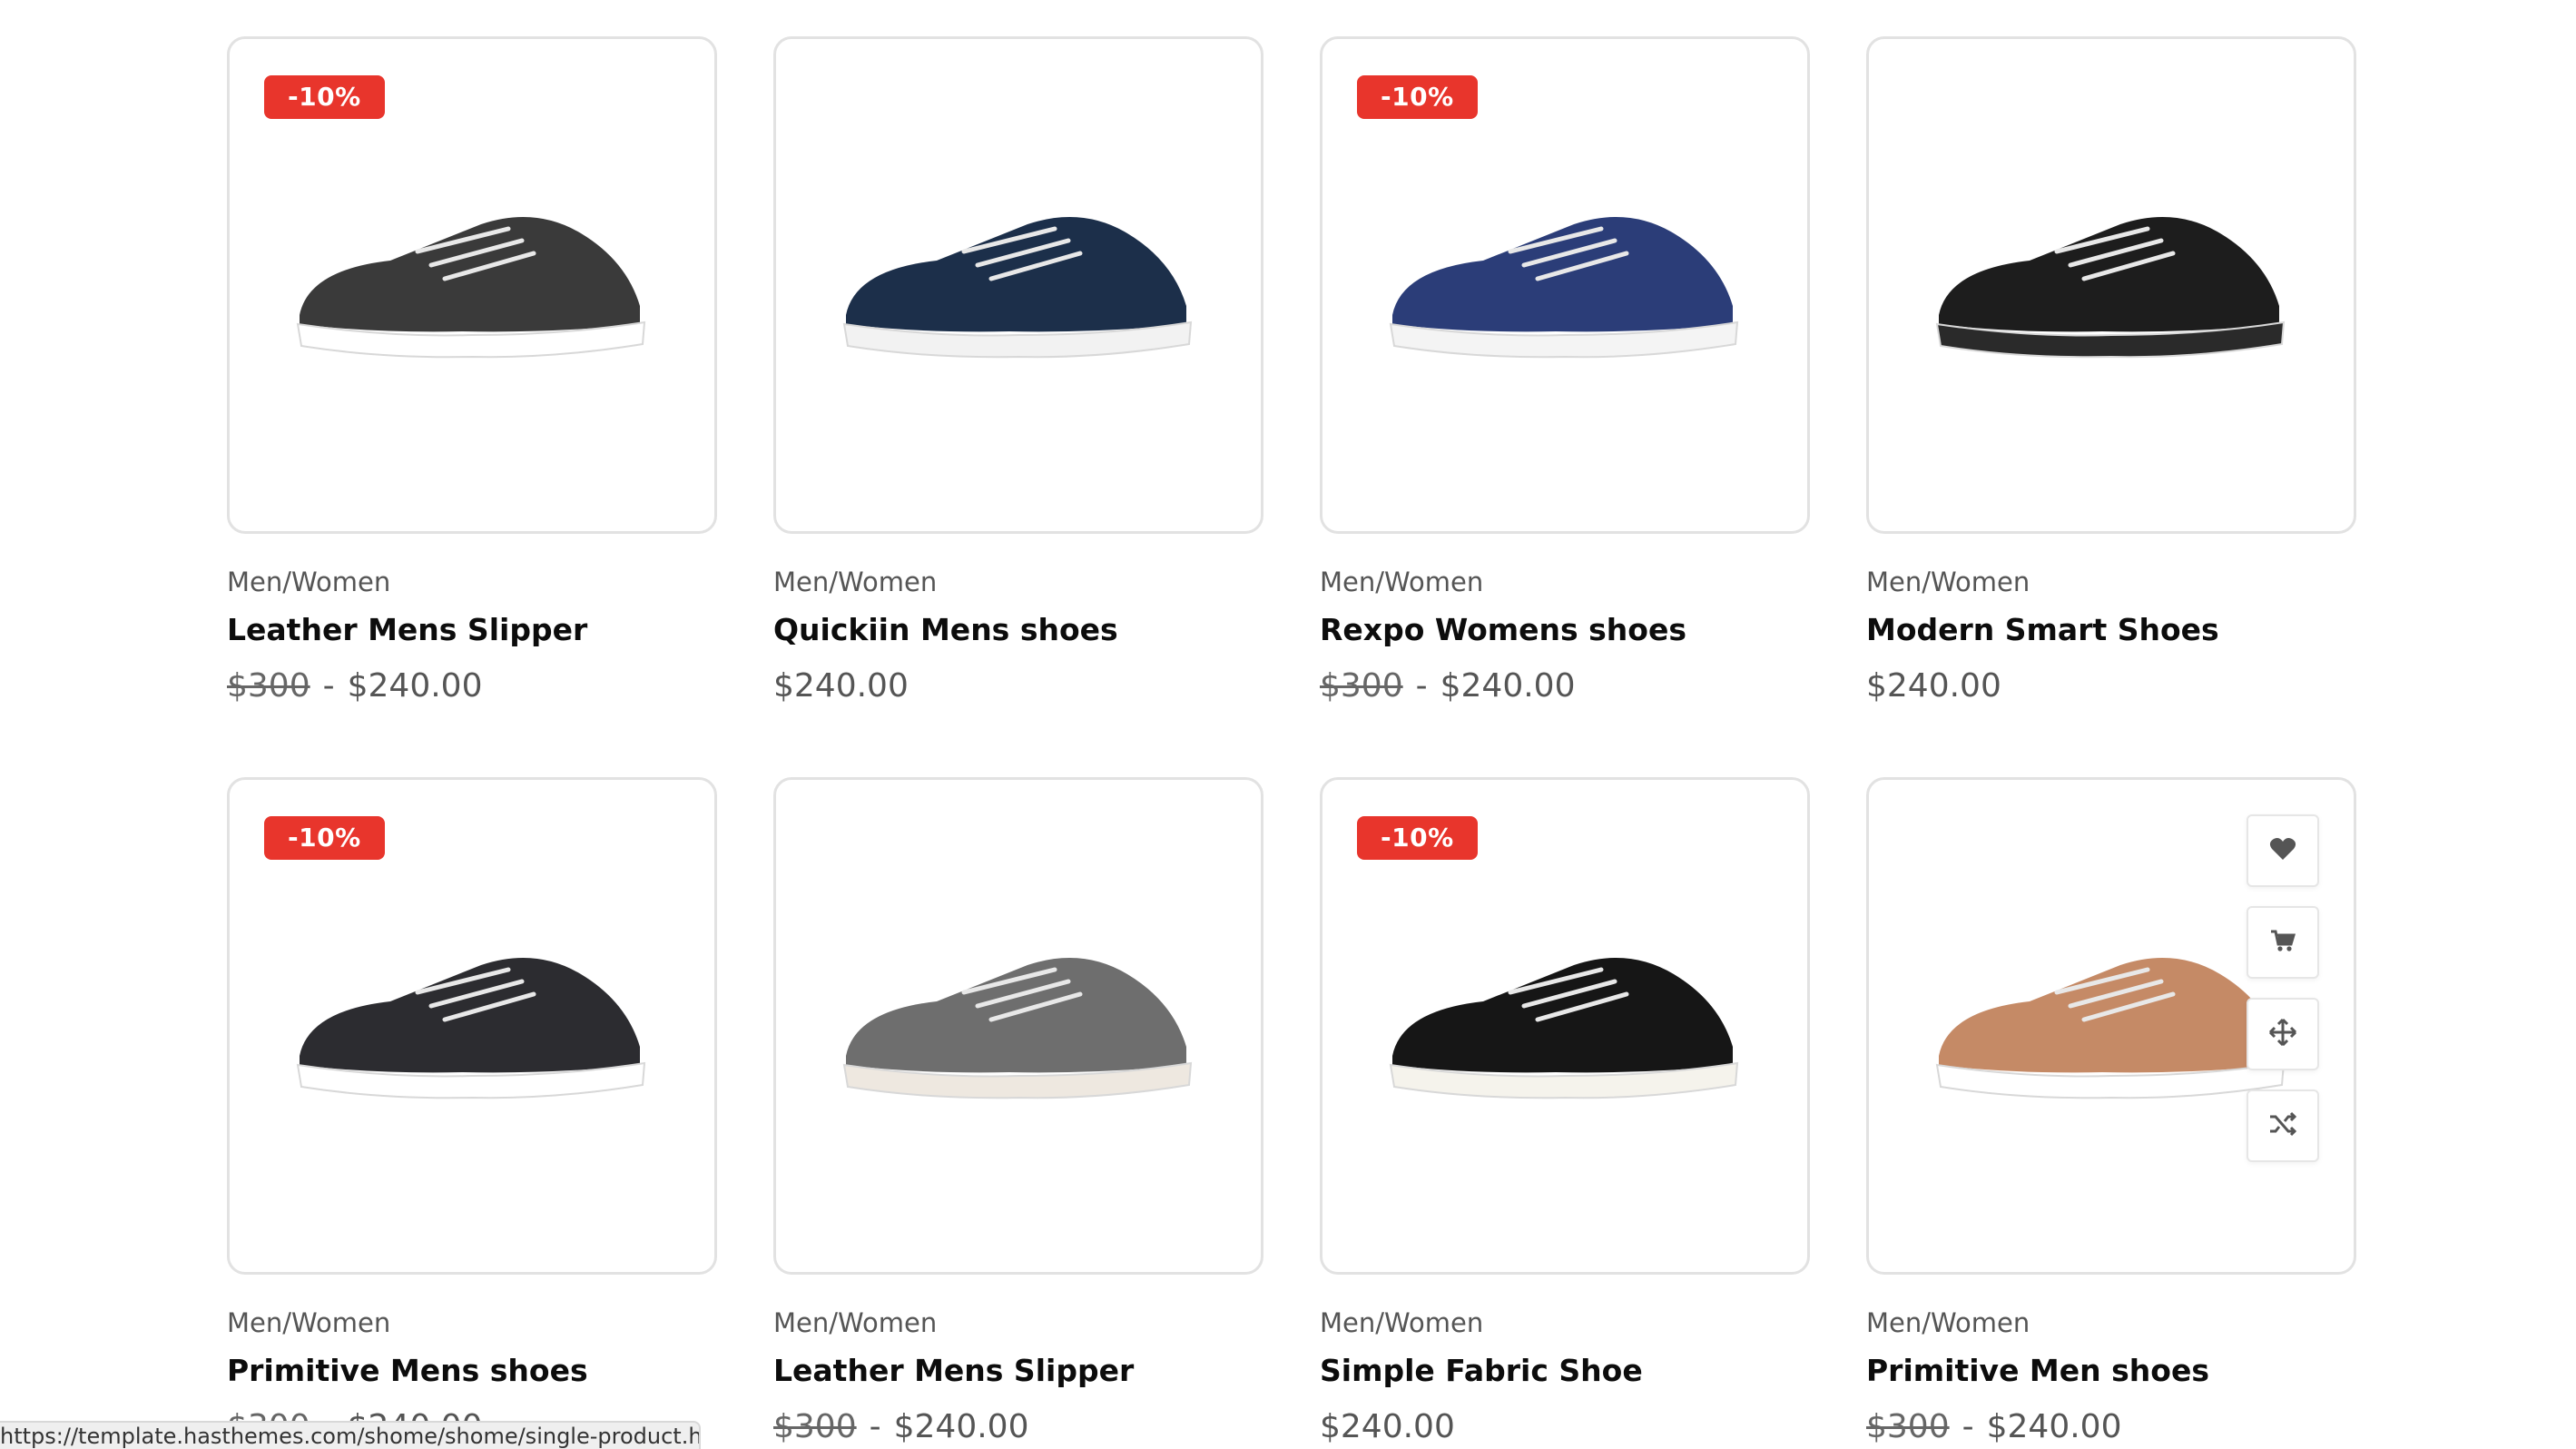 This screenshot has width=2576, height=1449. What do you see at coordinates (2283, 988) in the screenshot?
I see `product-hover-actions` at bounding box center [2283, 988].